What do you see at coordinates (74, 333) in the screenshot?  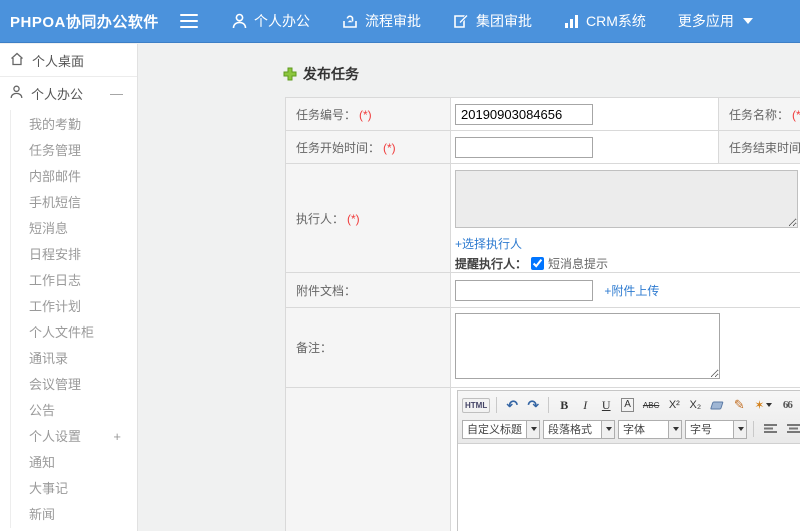 I see `sidebar-item-file-cabinet: 个人文件柜` at bounding box center [74, 333].